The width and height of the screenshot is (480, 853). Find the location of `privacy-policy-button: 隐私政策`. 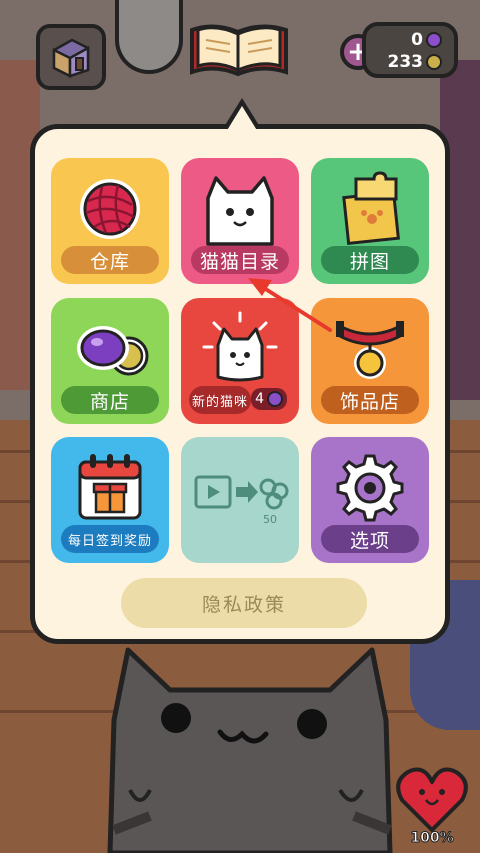

privacy-policy-button: 隐私政策 is located at coordinates (244, 603).